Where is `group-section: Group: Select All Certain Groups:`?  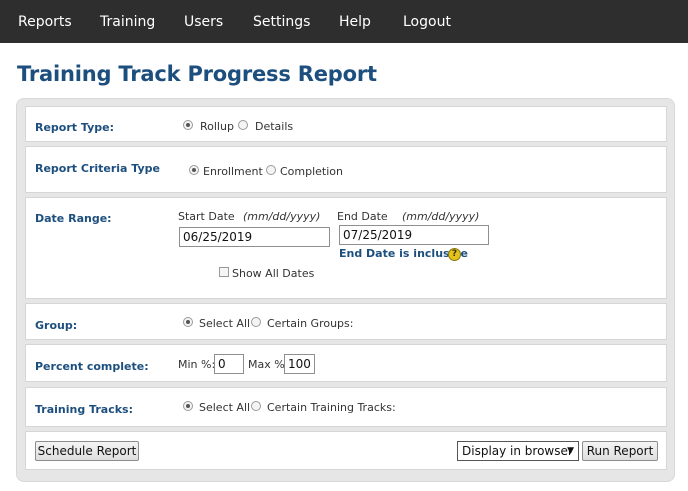 group-section: Group: Select All Certain Groups: is located at coordinates (346, 321).